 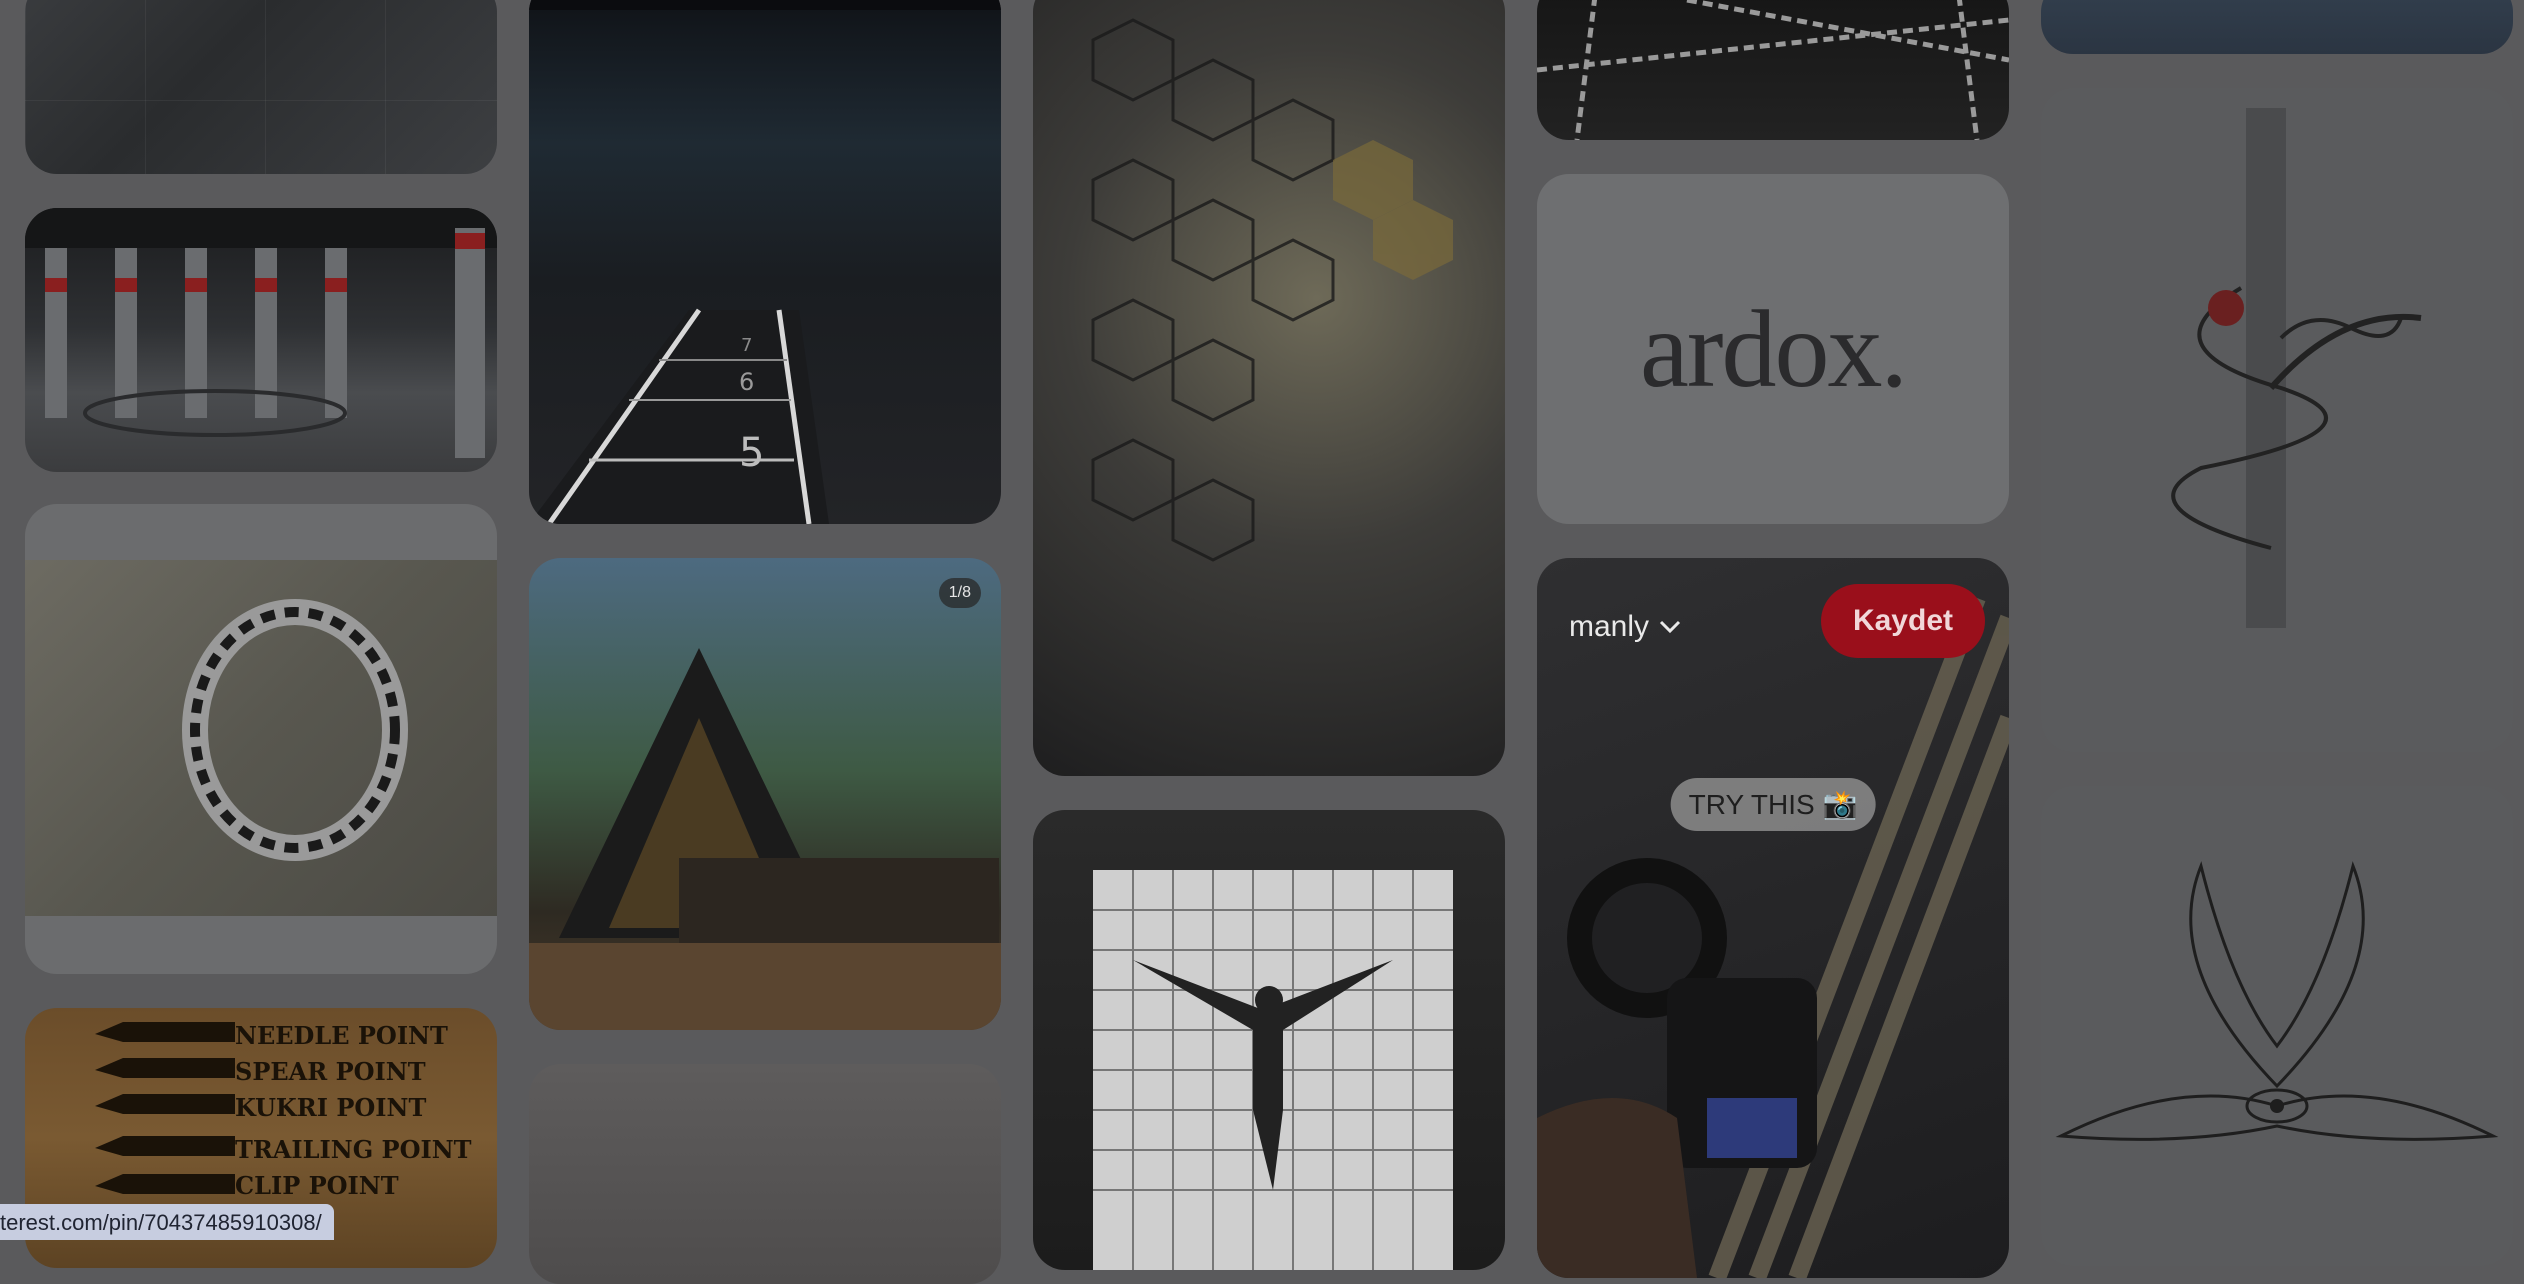 I want to click on pin-a-frame-house: 1/8, so click(x=765, y=794).